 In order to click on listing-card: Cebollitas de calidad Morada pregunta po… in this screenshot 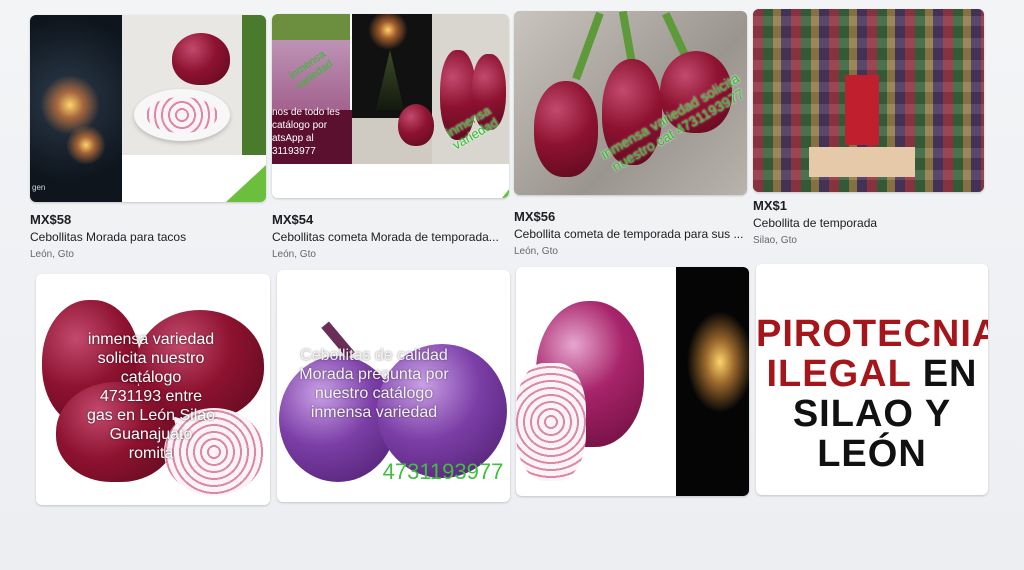, I will do `click(393, 386)`.